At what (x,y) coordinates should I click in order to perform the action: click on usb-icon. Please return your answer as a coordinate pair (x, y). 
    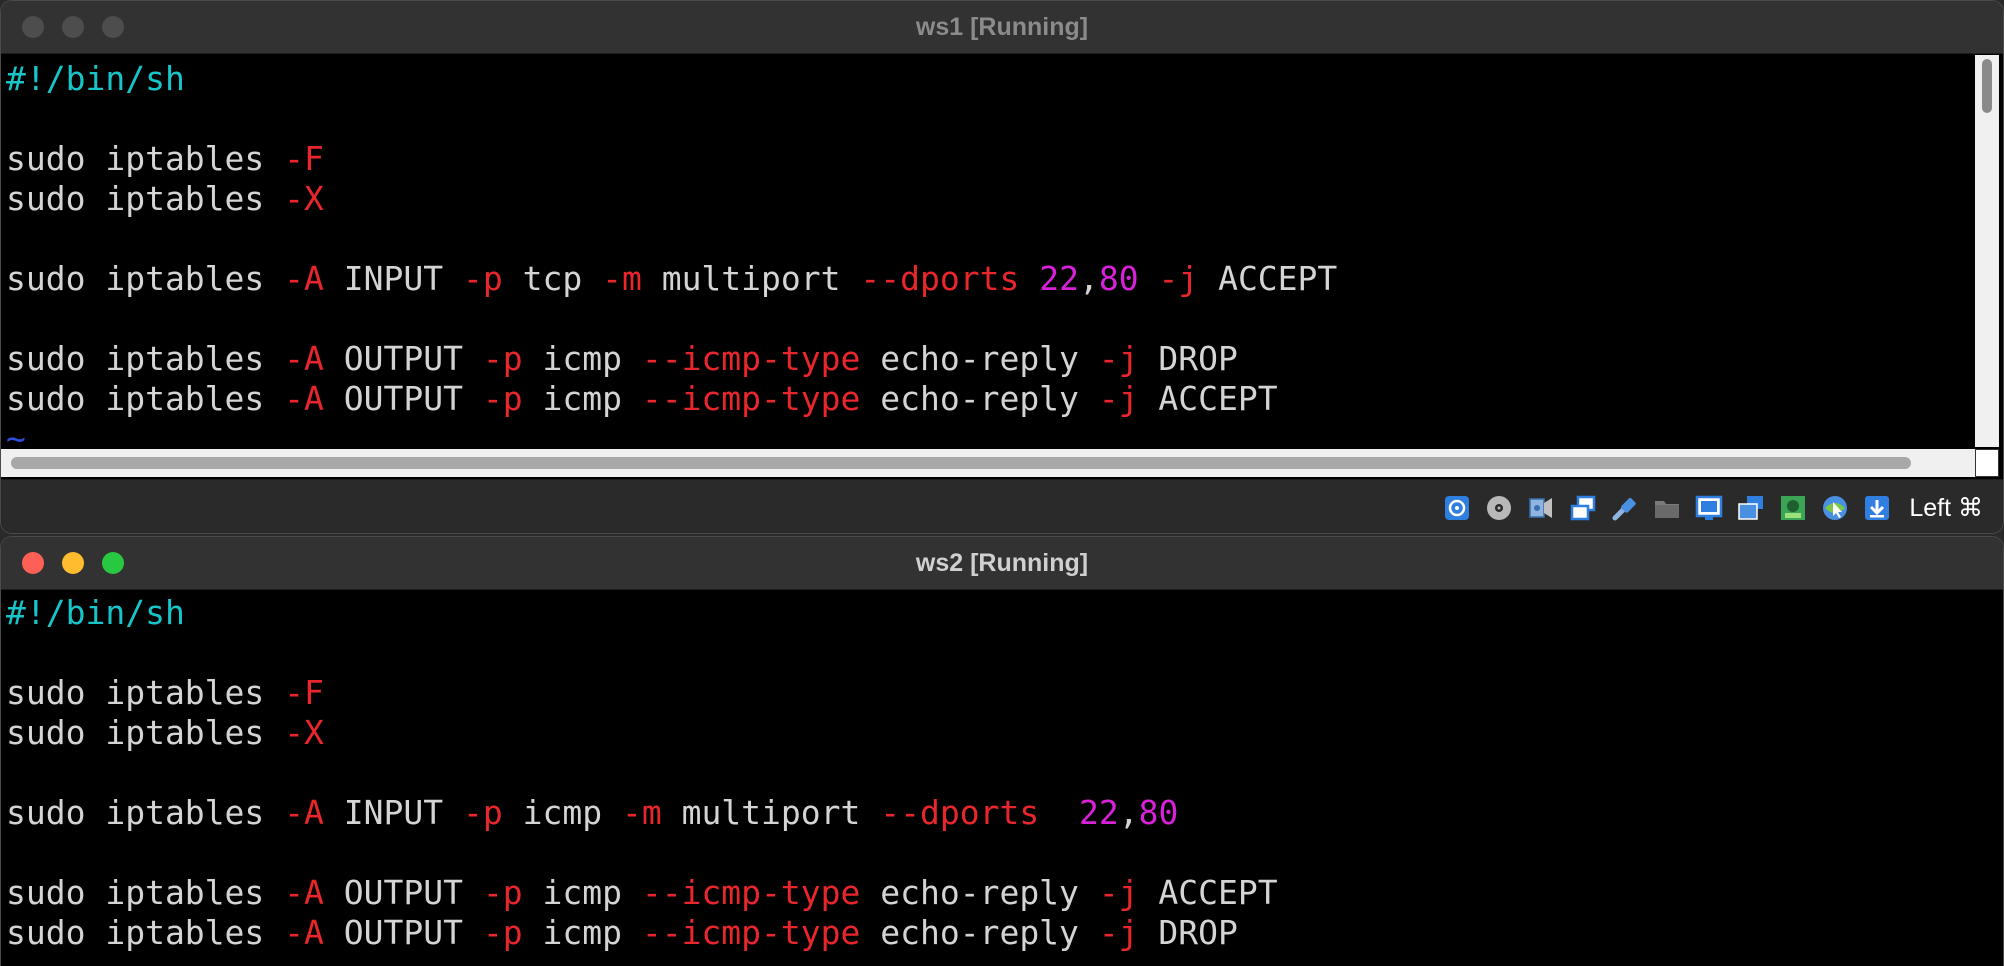
    Looking at the image, I should click on (1625, 508).